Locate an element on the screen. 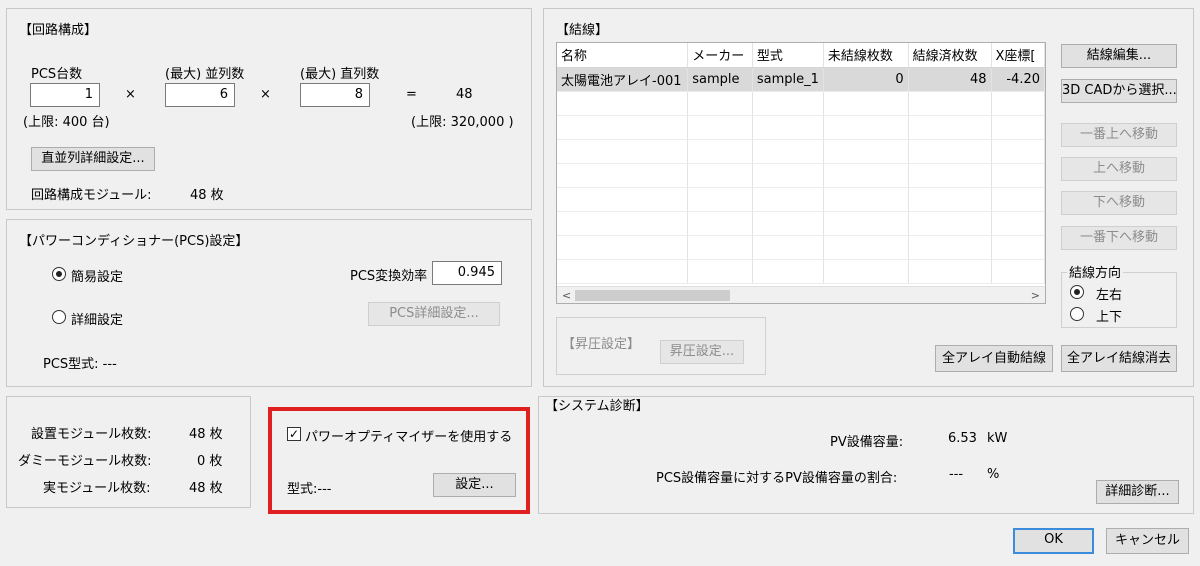 The width and height of the screenshot is (1200, 566). column-header-unwired: 未結線枚数 is located at coordinates (866, 55).